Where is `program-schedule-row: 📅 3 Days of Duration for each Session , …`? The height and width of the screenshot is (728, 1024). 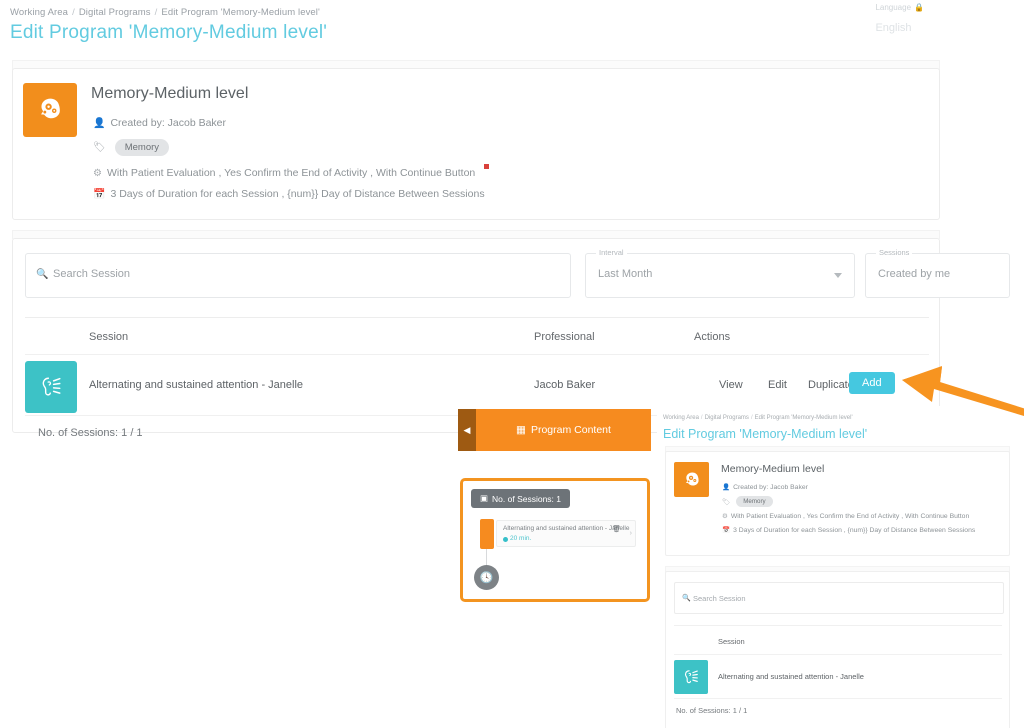
program-schedule-row: 📅 3 Days of Duration for each Session , … is located at coordinates (289, 194).